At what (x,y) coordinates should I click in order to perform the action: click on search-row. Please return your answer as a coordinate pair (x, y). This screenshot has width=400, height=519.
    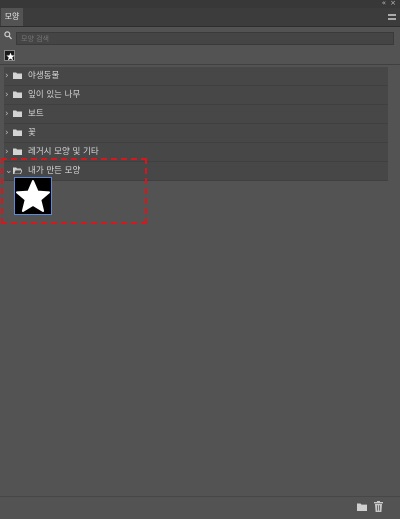
    Looking at the image, I should click on (199, 38).